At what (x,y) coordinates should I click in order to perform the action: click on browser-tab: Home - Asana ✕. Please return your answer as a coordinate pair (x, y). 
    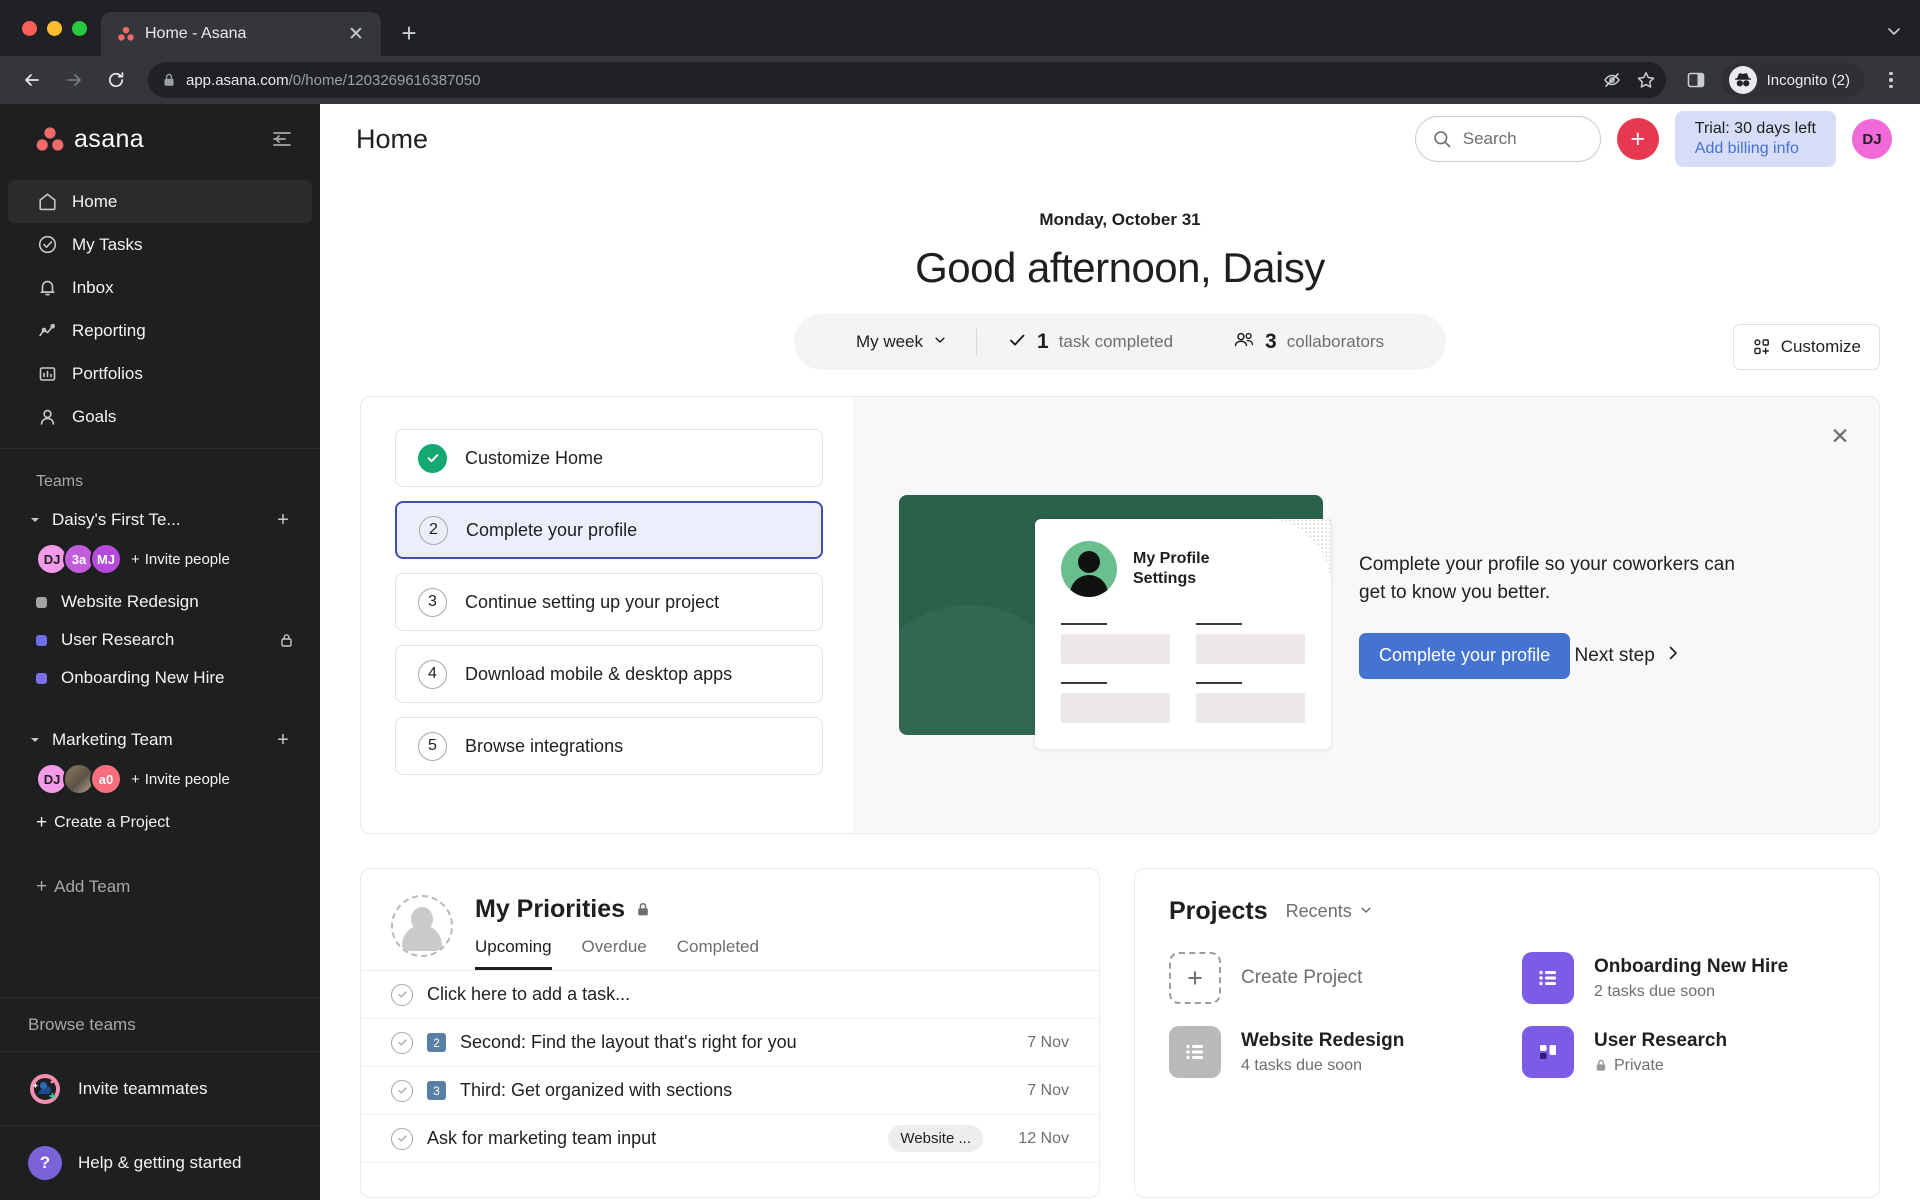
    Looking at the image, I should click on (241, 34).